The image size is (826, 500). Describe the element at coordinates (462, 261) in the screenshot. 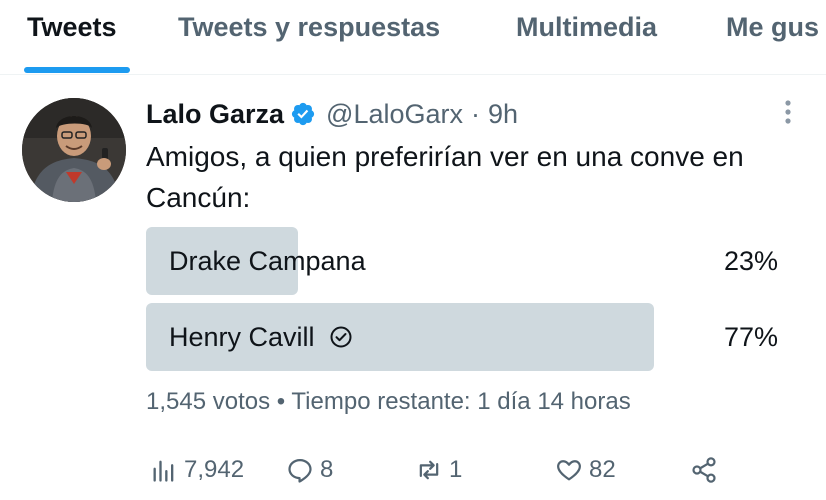

I see `poll-option-1: Drake Campana 23%` at that location.